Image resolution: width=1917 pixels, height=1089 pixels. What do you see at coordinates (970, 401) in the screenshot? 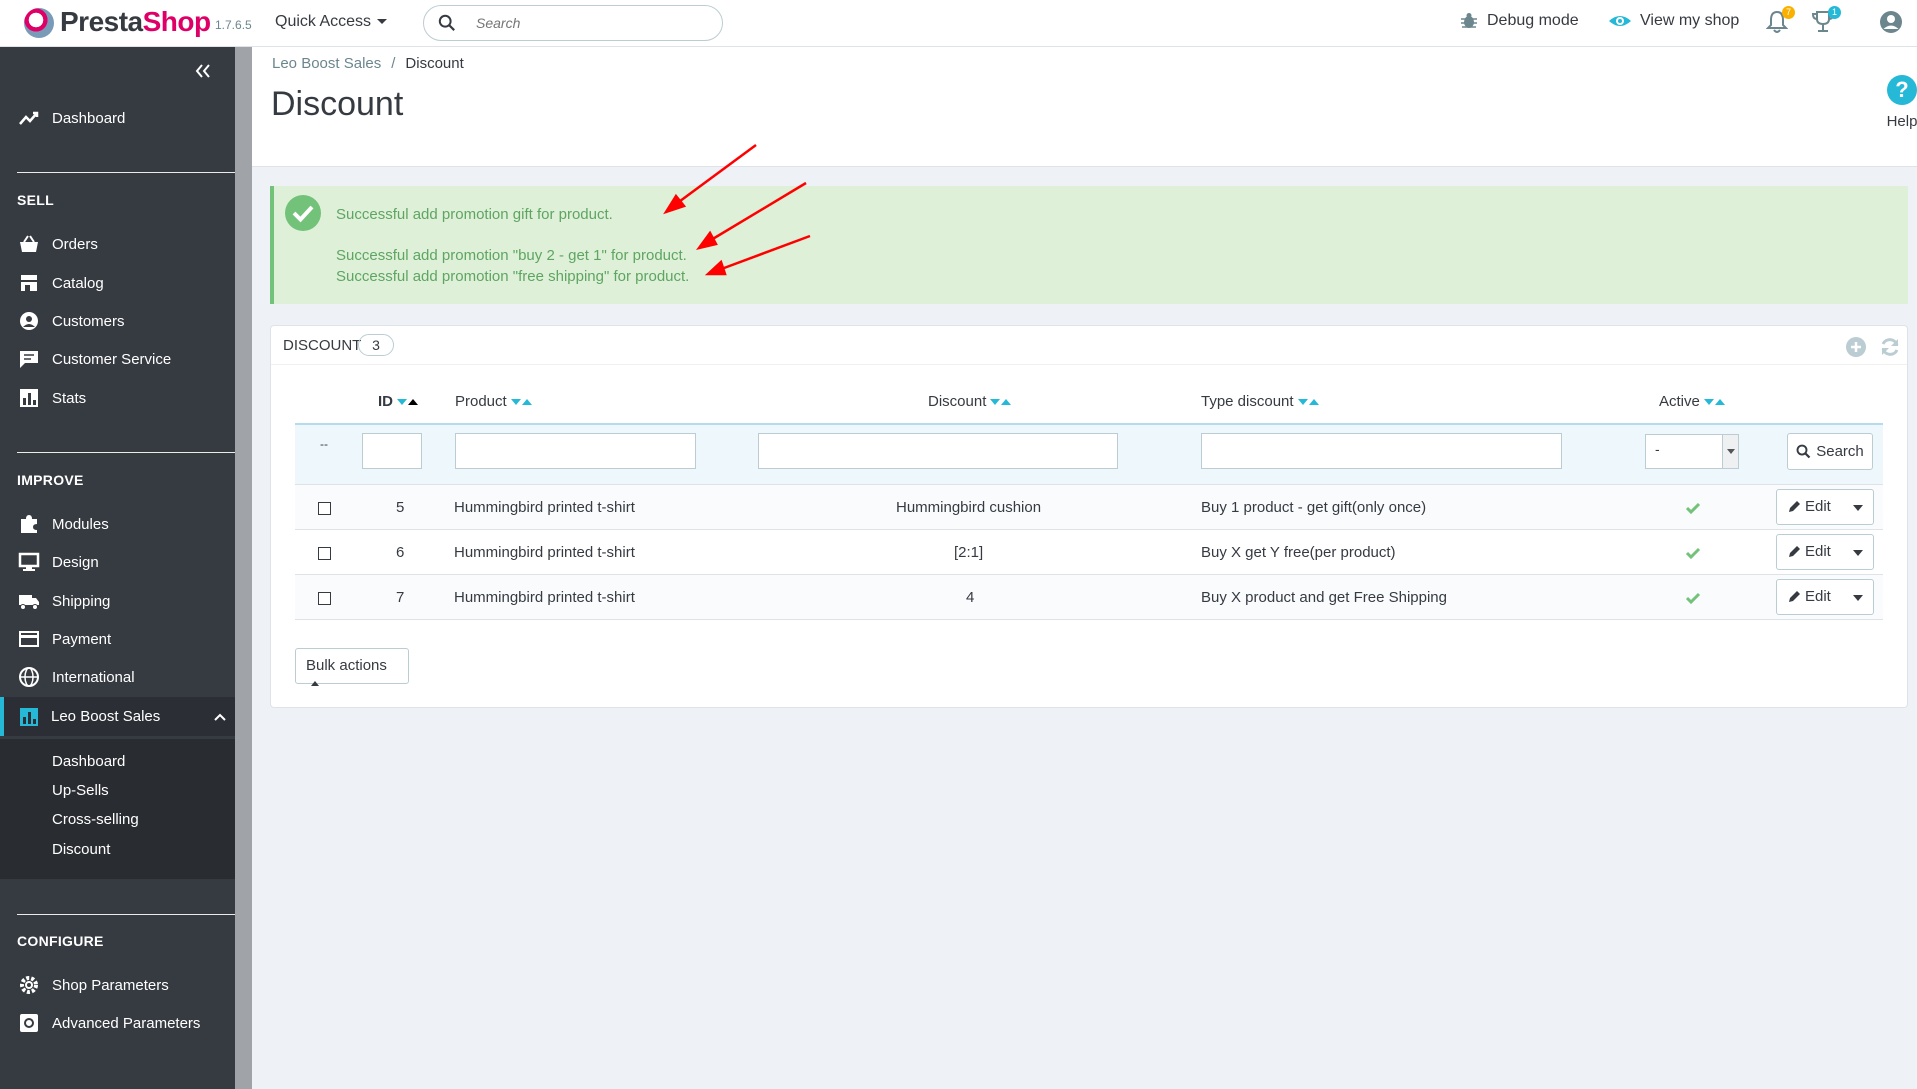
I see `column-header-discount: Discount` at bounding box center [970, 401].